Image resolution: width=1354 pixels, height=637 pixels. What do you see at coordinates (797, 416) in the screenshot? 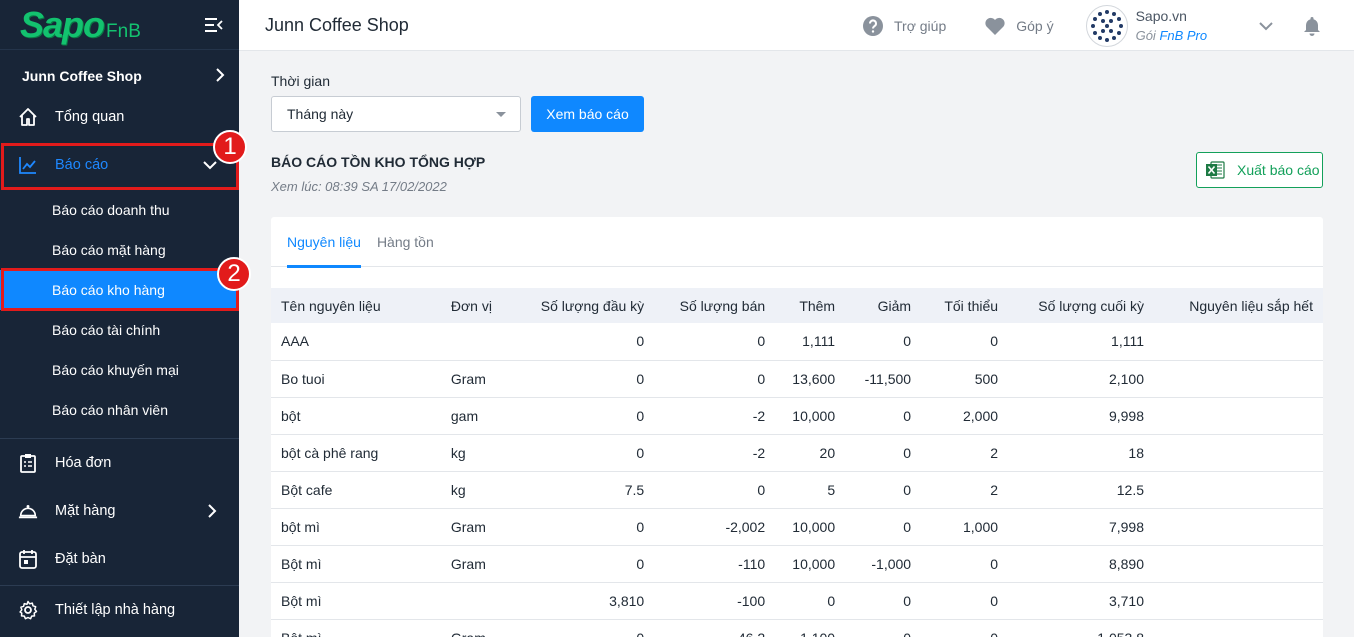
I see `table-row: bột gam 0 -2 10,000 0 2,000 9,998` at bounding box center [797, 416].